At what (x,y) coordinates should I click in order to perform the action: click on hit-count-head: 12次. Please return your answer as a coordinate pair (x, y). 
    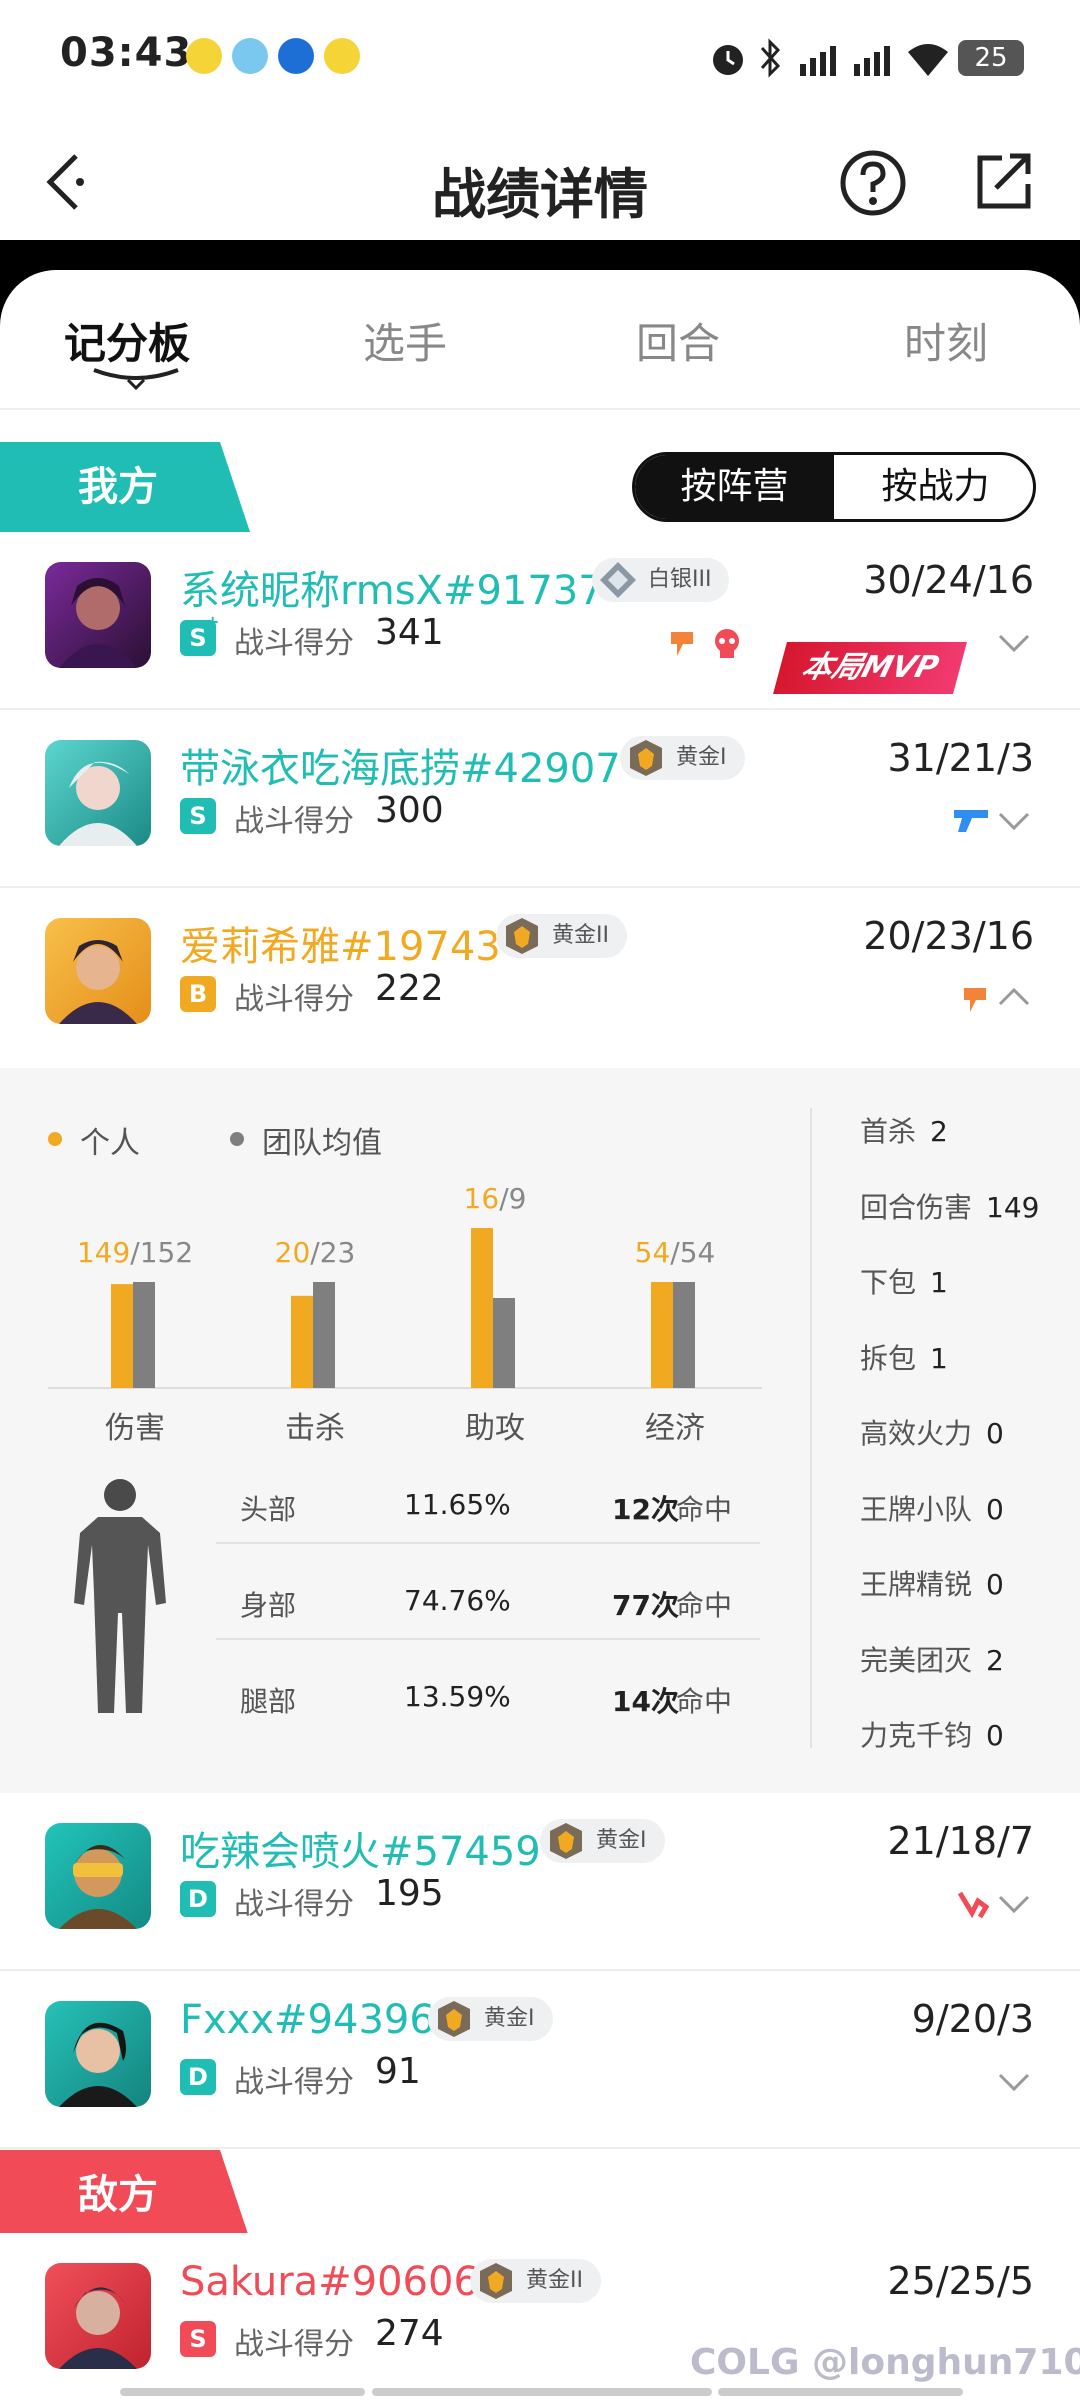
    Looking at the image, I should click on (645, 1509).